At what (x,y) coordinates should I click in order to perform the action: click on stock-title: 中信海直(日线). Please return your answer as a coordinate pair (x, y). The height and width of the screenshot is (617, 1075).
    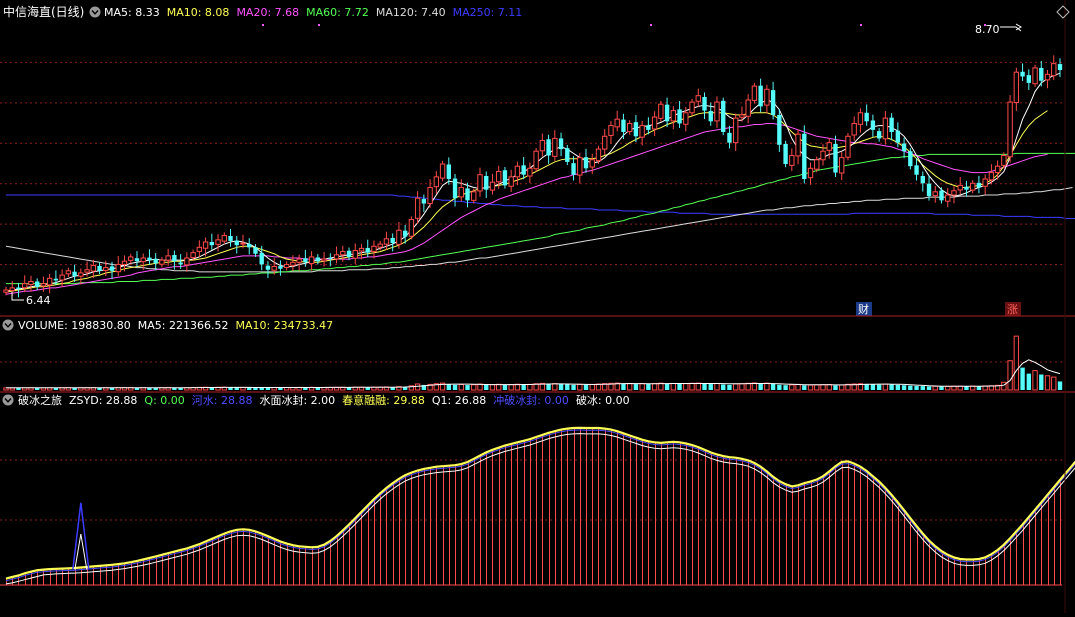
    Looking at the image, I should click on (43, 11).